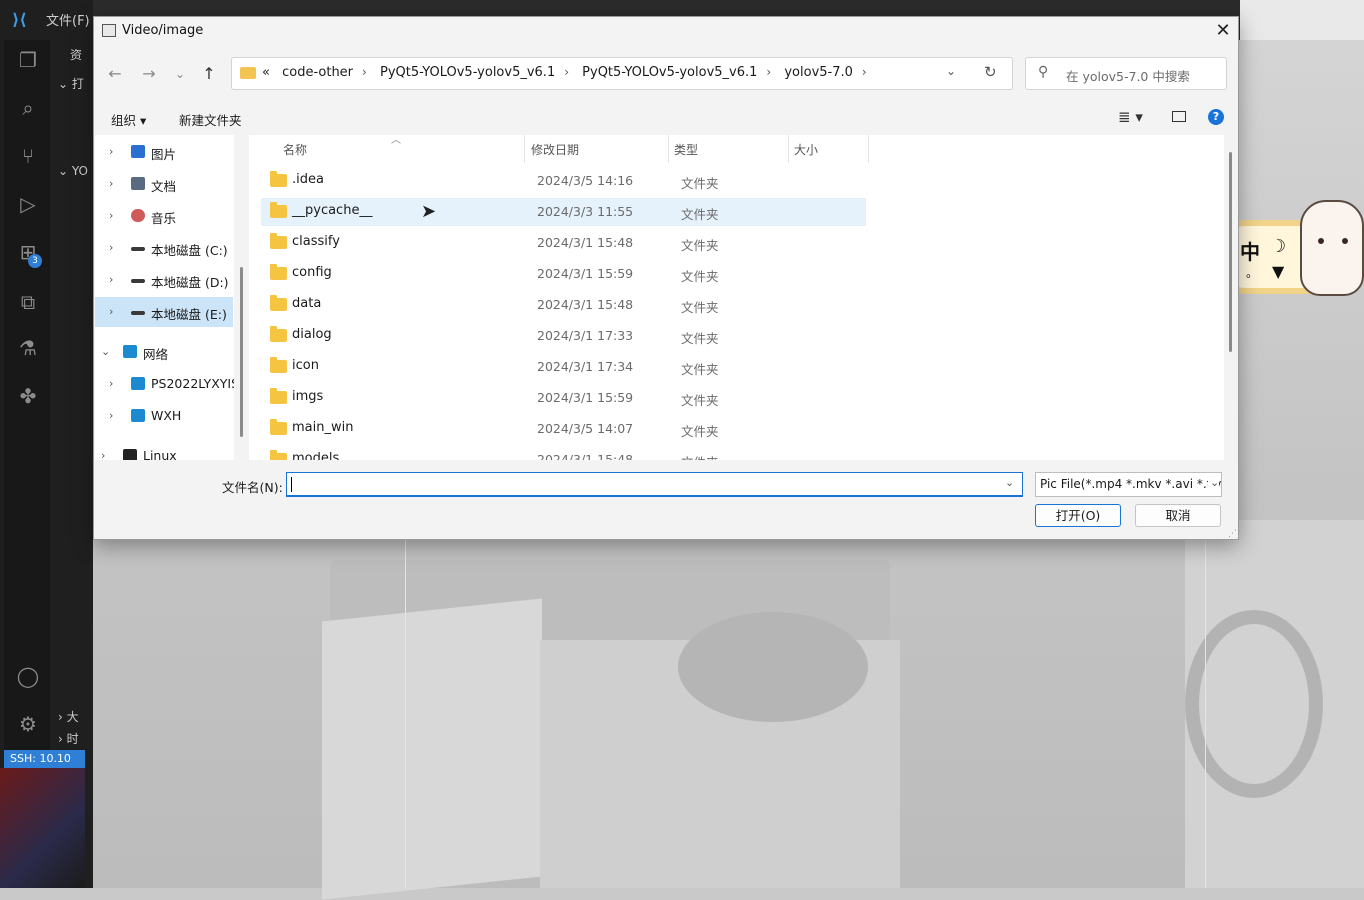 The image size is (1364, 900). Describe the element at coordinates (28, 204) in the screenshot. I see `run-debug-icon: ▷` at that location.